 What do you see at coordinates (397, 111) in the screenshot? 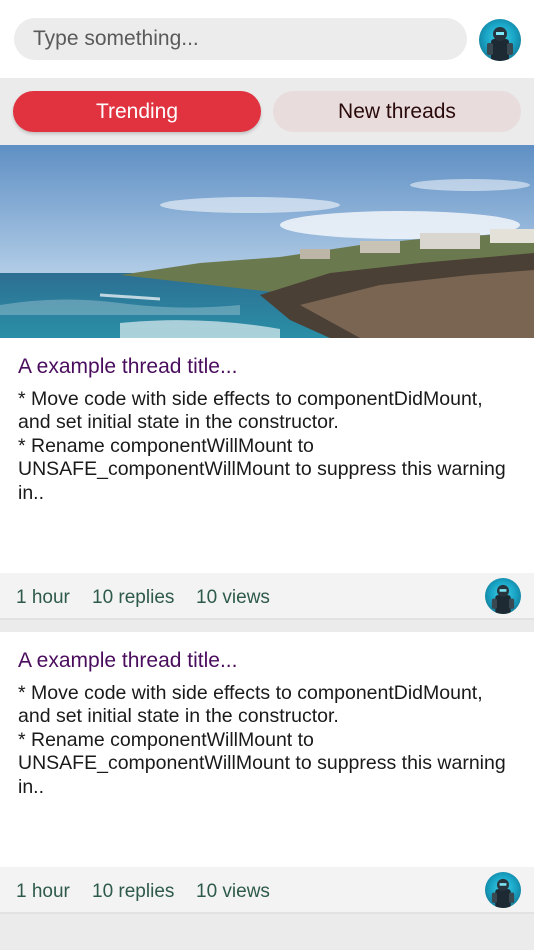
I see `tab-new-threads: New threads` at bounding box center [397, 111].